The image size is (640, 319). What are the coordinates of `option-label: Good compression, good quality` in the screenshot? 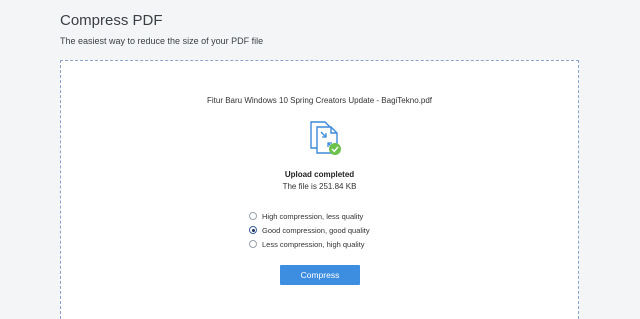 It's located at (316, 230).